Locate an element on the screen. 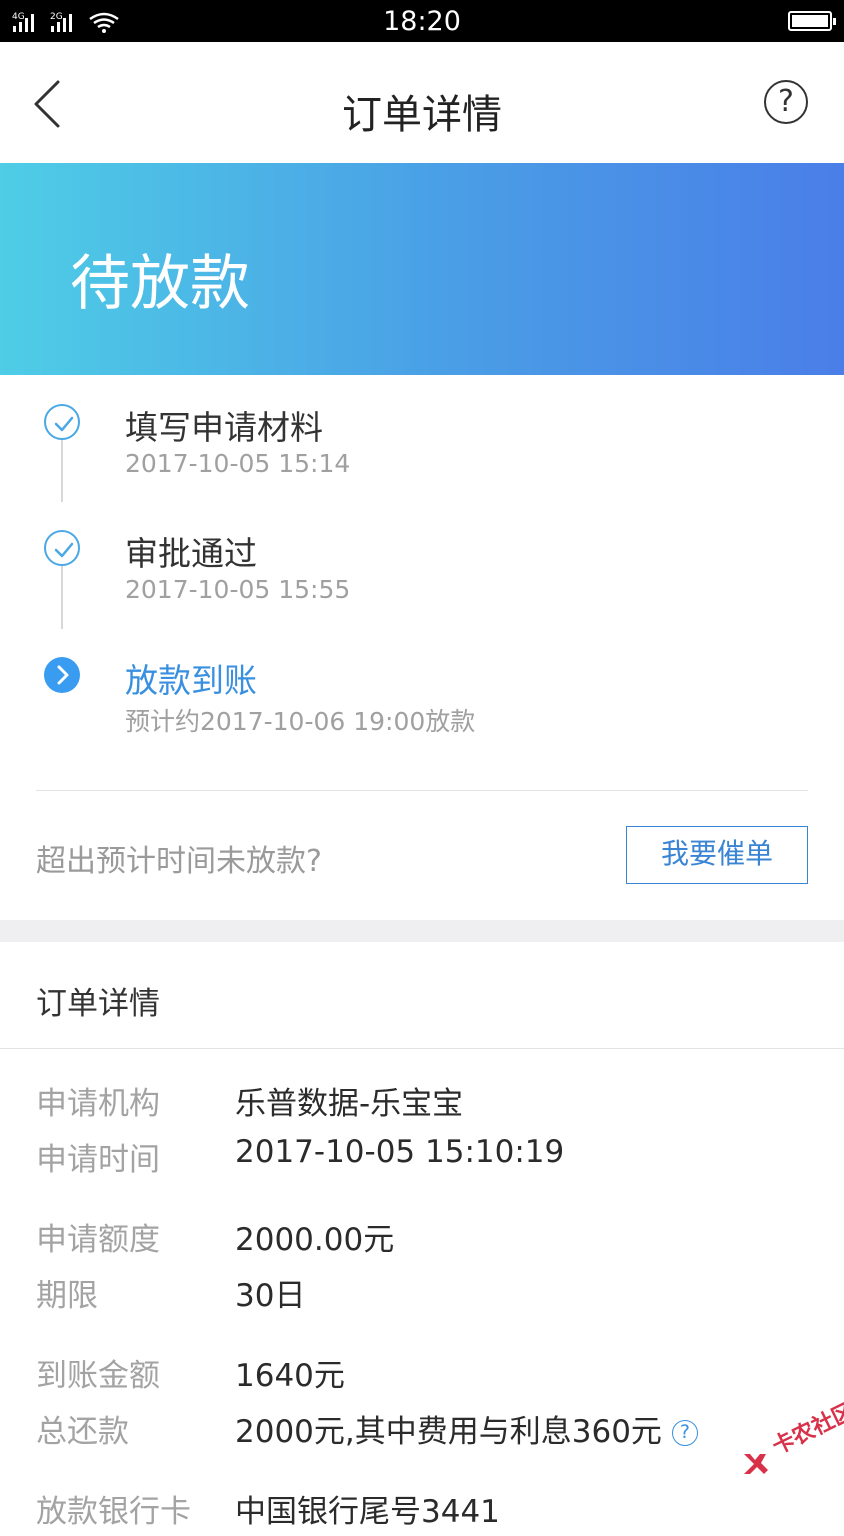 This screenshot has width=844, height=1536. detail-value: 2017-10-05 15:10:19 is located at coordinates (400, 1152).